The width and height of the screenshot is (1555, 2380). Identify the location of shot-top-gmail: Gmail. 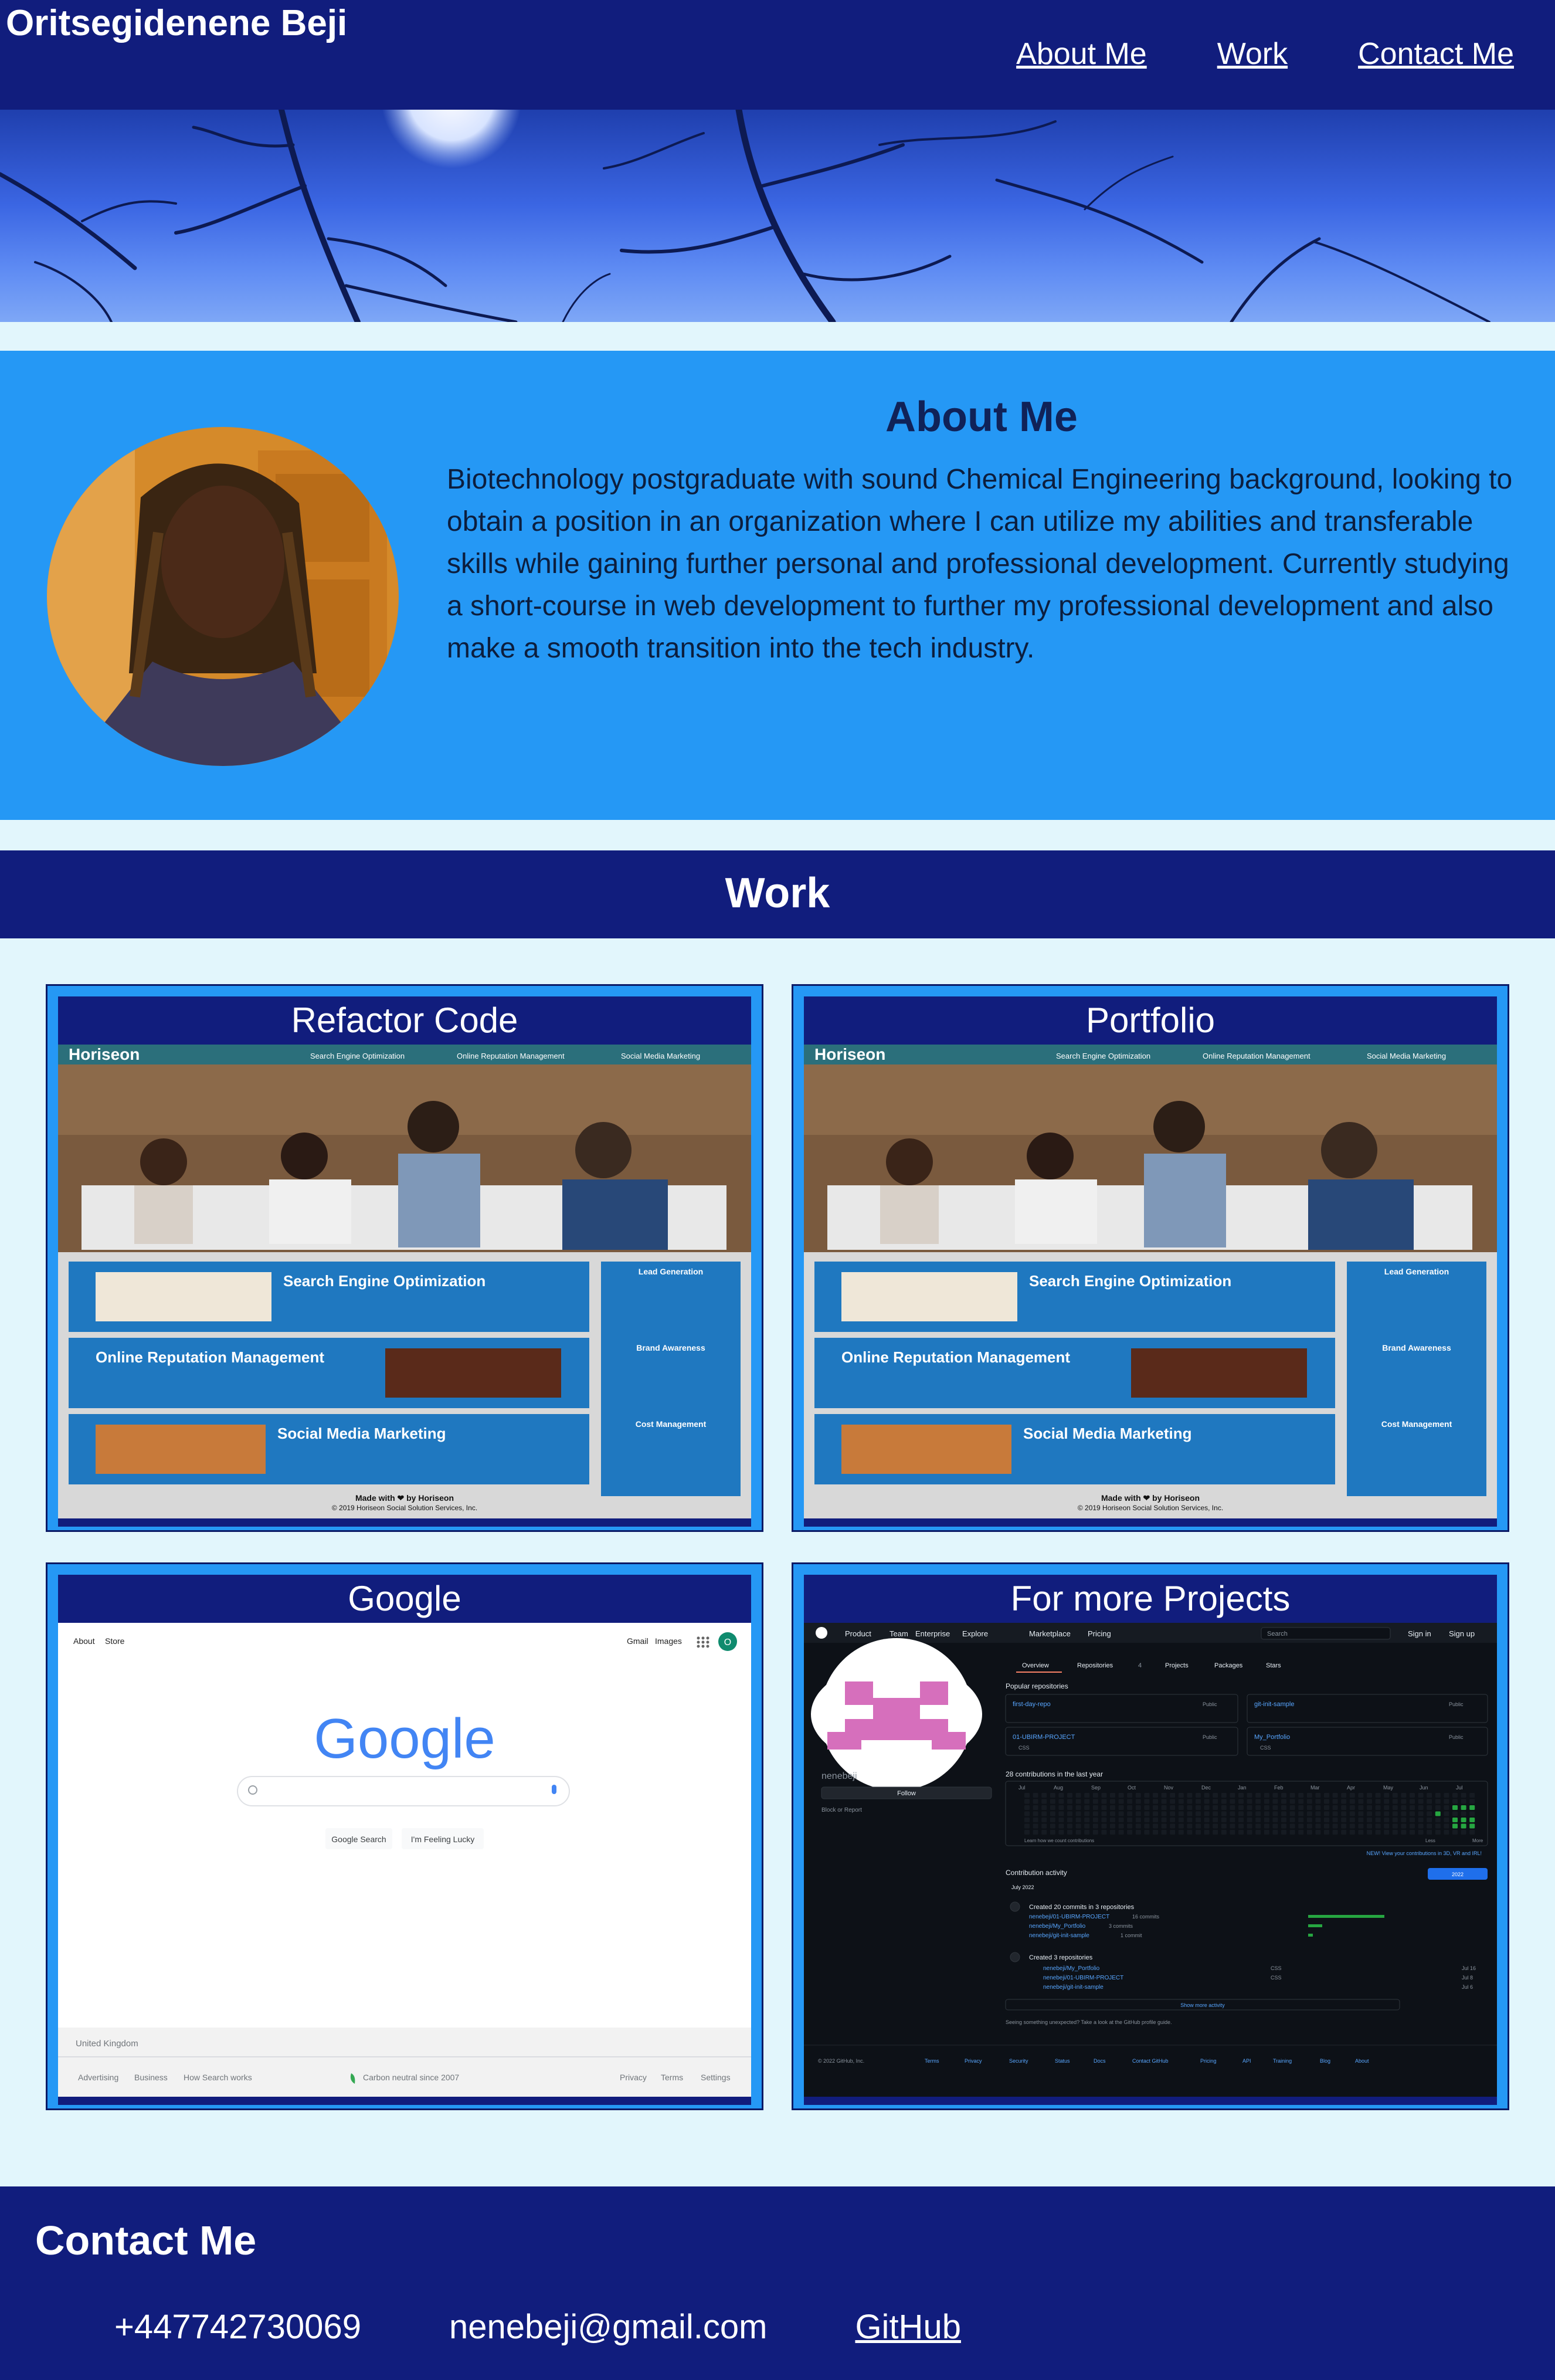
(638, 1641).